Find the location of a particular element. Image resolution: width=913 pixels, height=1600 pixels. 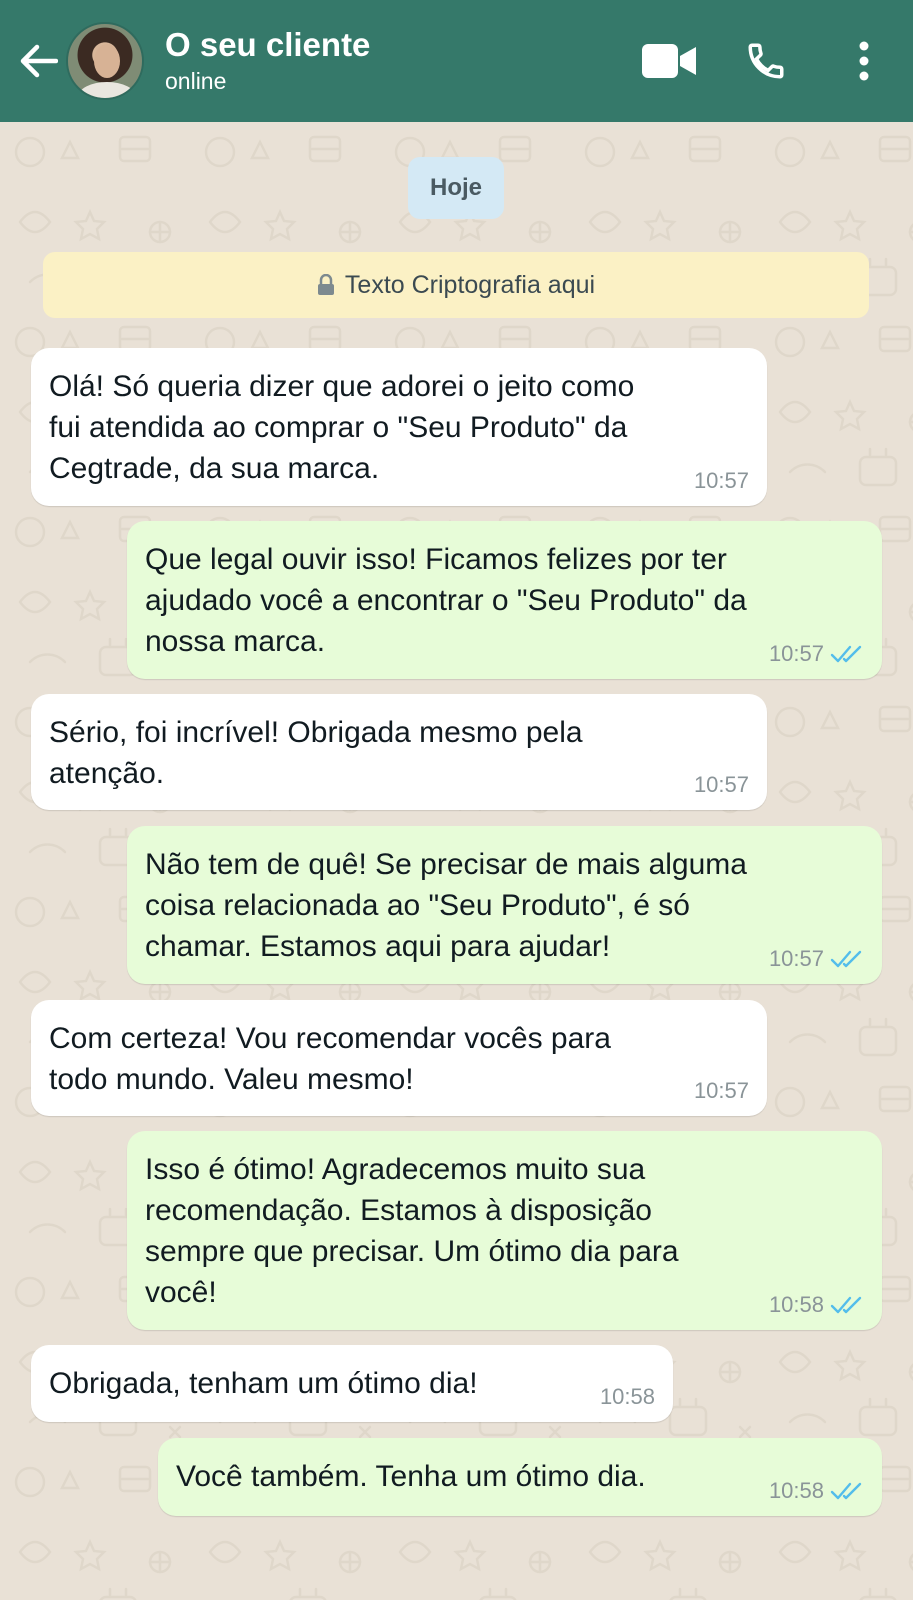

message-bubble-incoming: Obrigada, tenham um ótimo dia! 10:58 is located at coordinates (352, 1383).